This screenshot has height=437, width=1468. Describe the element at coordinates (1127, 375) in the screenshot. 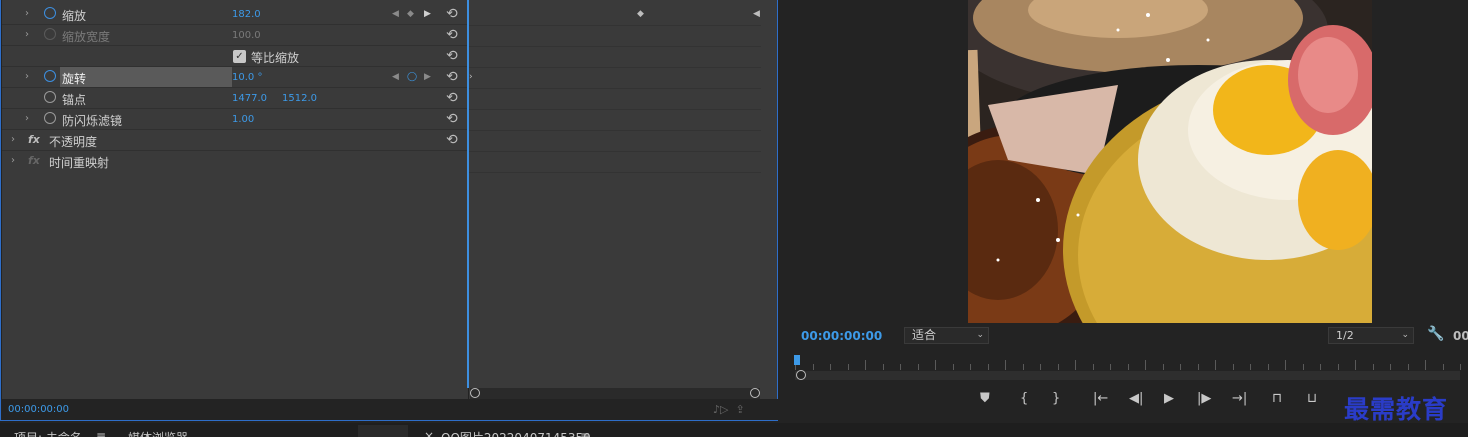

I see `monitor-zoom-scrollbar` at that location.